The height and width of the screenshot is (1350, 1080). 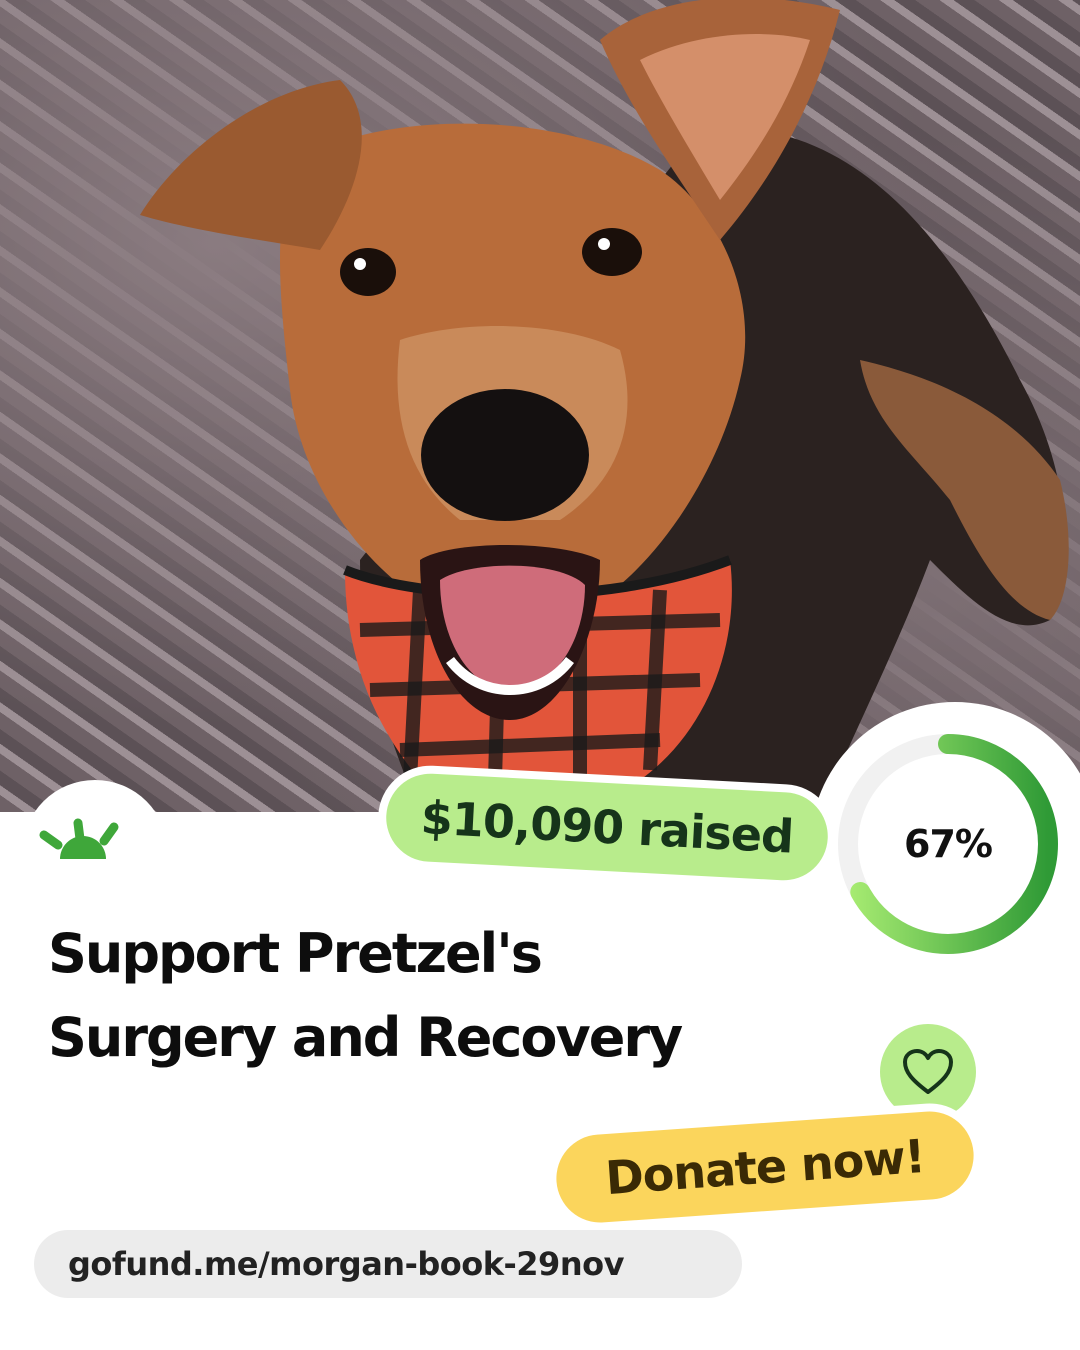 What do you see at coordinates (765, 1167) in the screenshot?
I see `donate-button-label: Donate now!` at bounding box center [765, 1167].